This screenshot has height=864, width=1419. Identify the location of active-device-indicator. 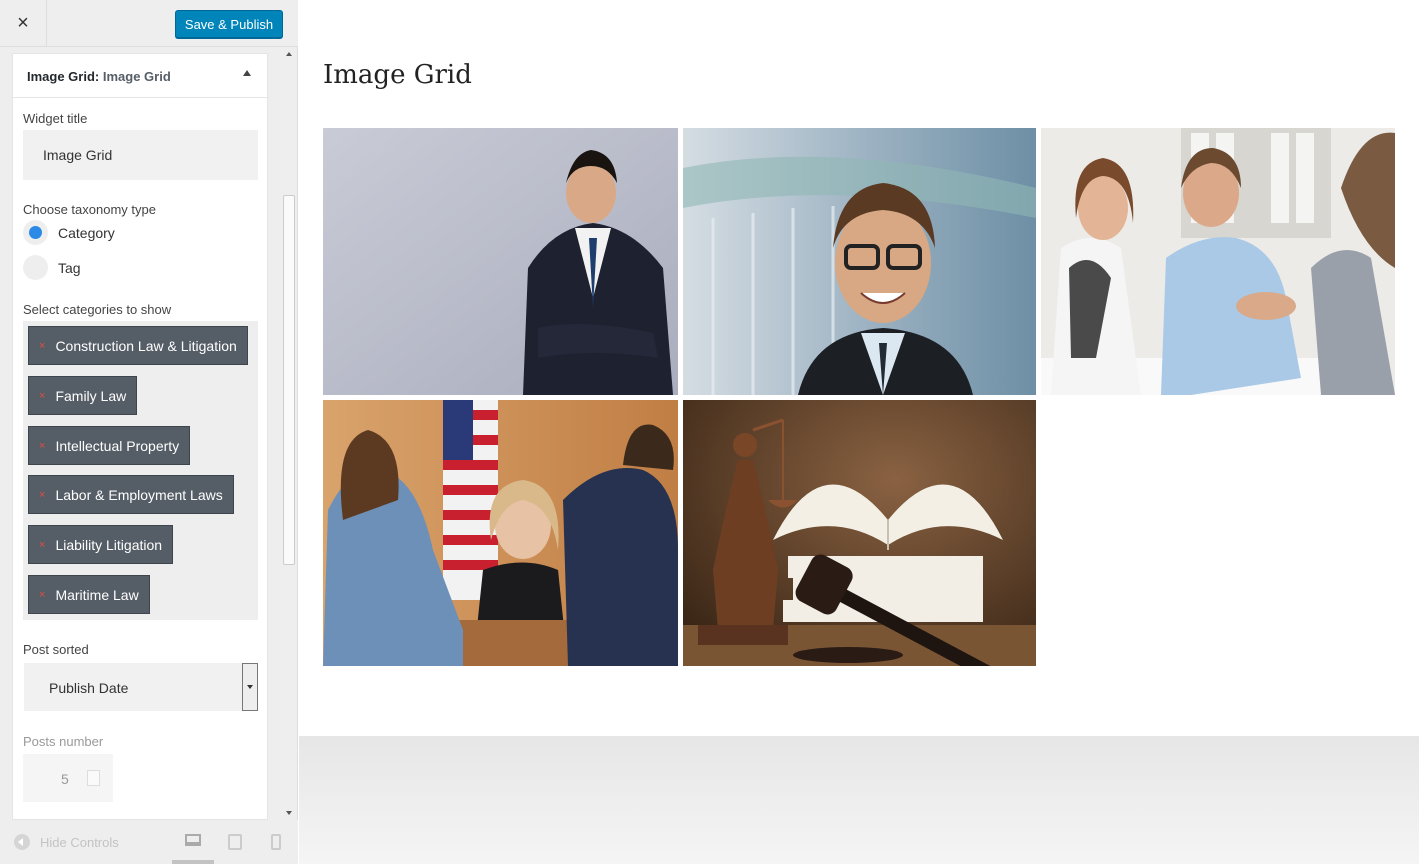
(193, 862).